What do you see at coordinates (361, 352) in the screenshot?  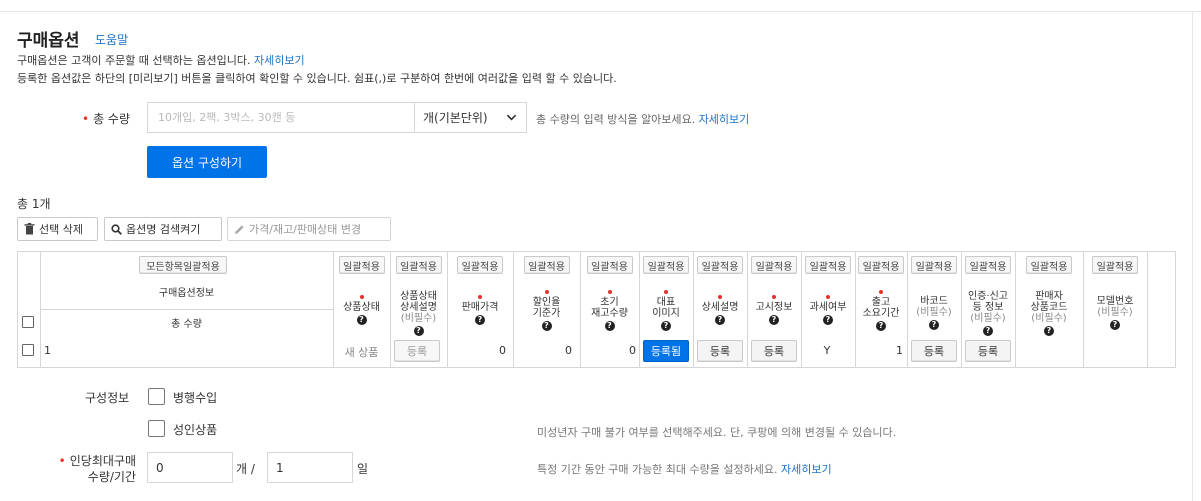 I see `row-product-status: 새 상품` at bounding box center [361, 352].